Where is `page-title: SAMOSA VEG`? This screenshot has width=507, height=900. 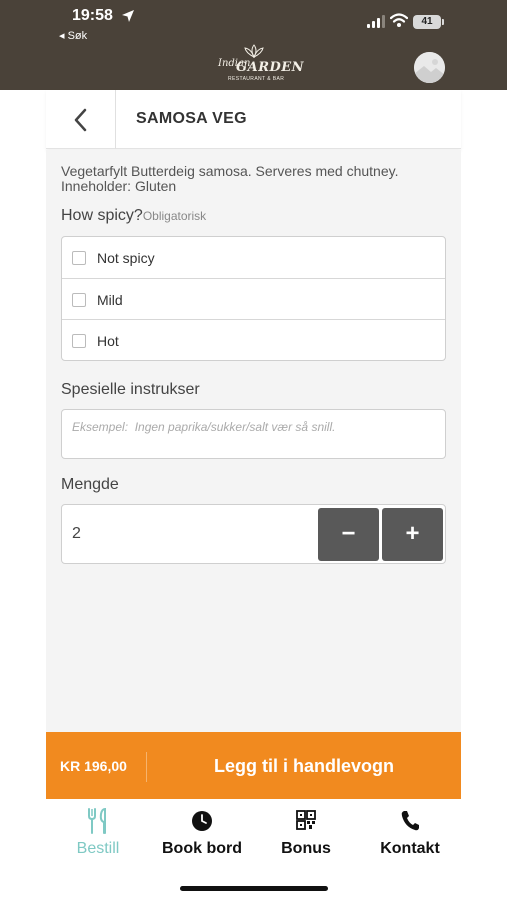
page-title: SAMOSA VEG is located at coordinates (191, 118).